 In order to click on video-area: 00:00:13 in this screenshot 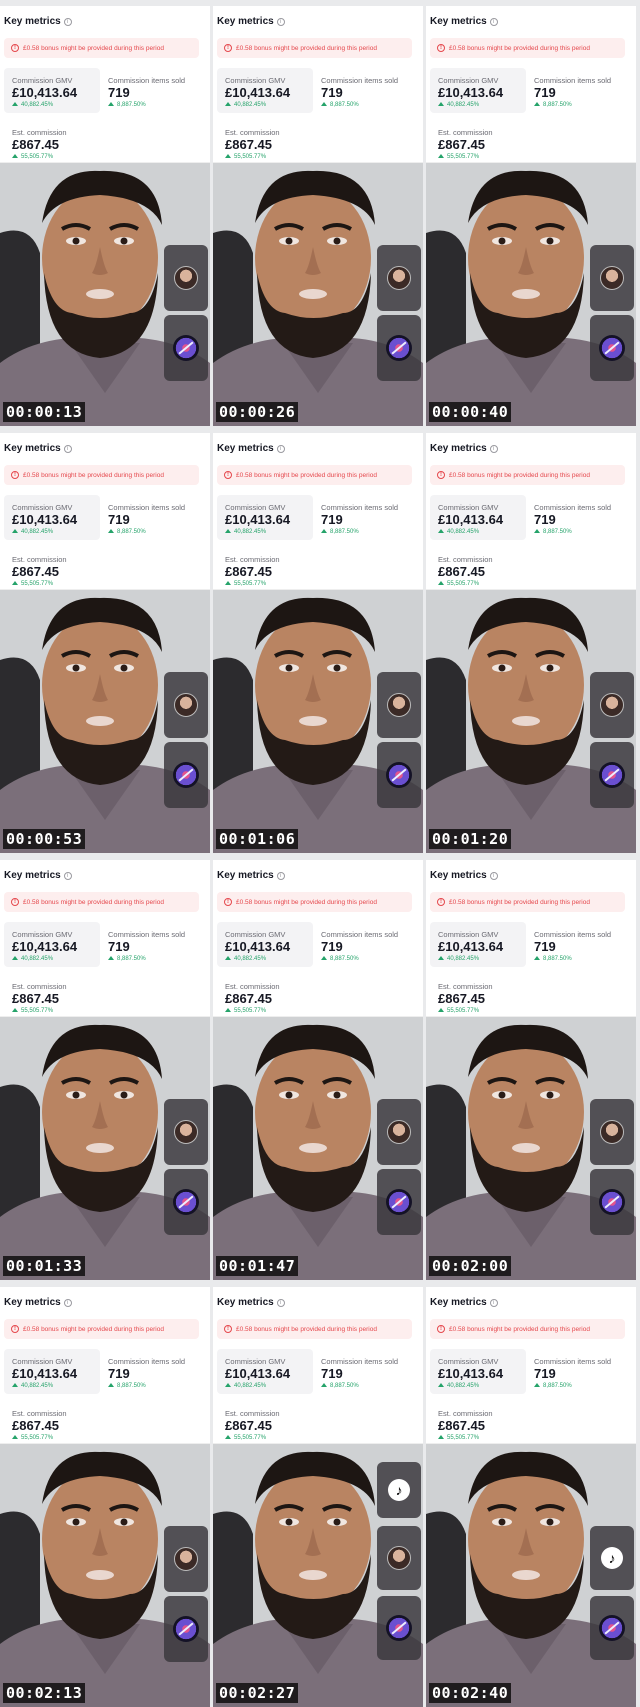, I will do `click(105, 294)`.